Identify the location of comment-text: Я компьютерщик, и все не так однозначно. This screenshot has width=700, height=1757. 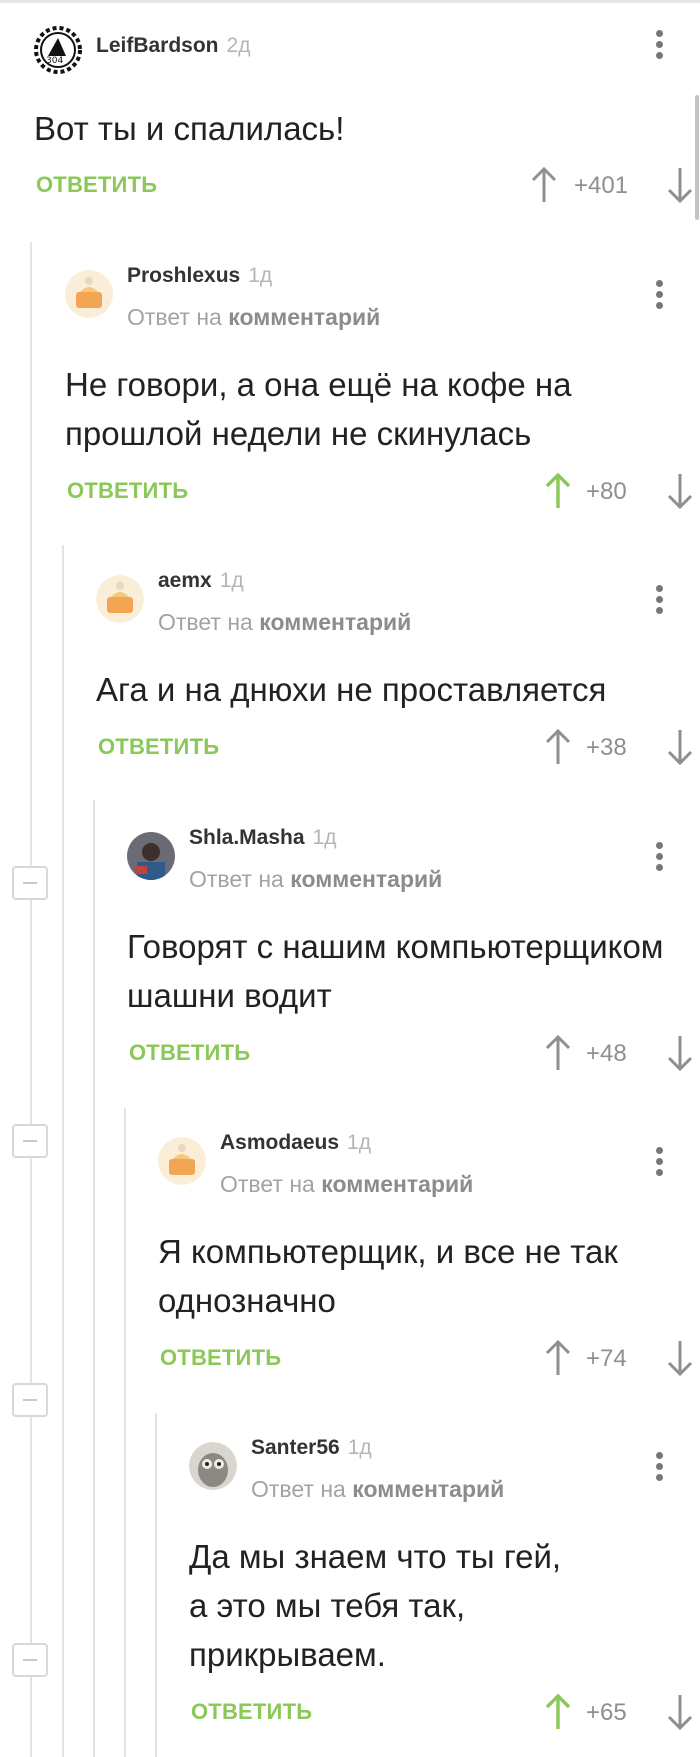
(388, 1276).